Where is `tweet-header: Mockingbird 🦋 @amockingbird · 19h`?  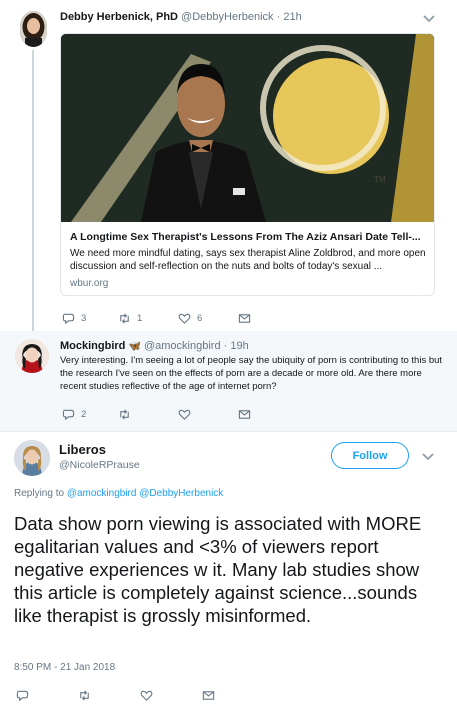 tweet-header: Mockingbird 🦋 @amockingbird · 19h is located at coordinates (154, 346).